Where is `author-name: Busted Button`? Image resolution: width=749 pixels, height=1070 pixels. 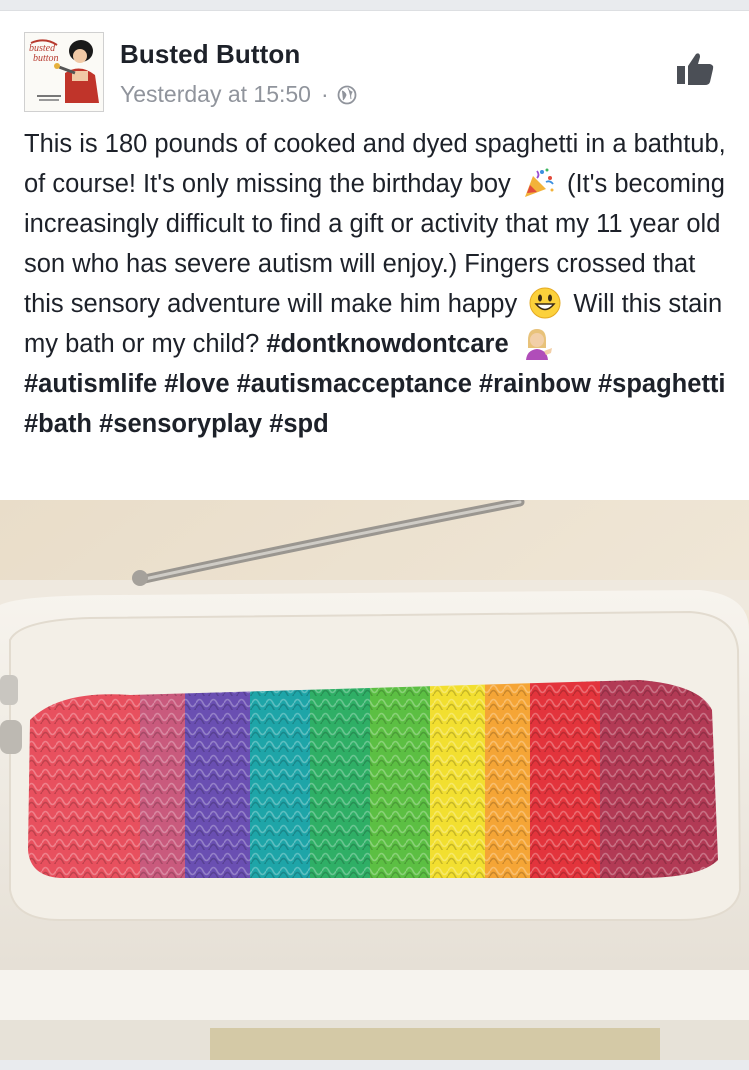
author-name: Busted Button is located at coordinates (210, 54).